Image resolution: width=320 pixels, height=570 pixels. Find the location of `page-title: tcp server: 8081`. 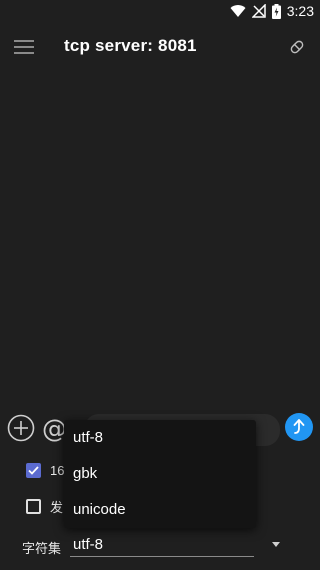

page-title: tcp server: 8081 is located at coordinates (130, 45).